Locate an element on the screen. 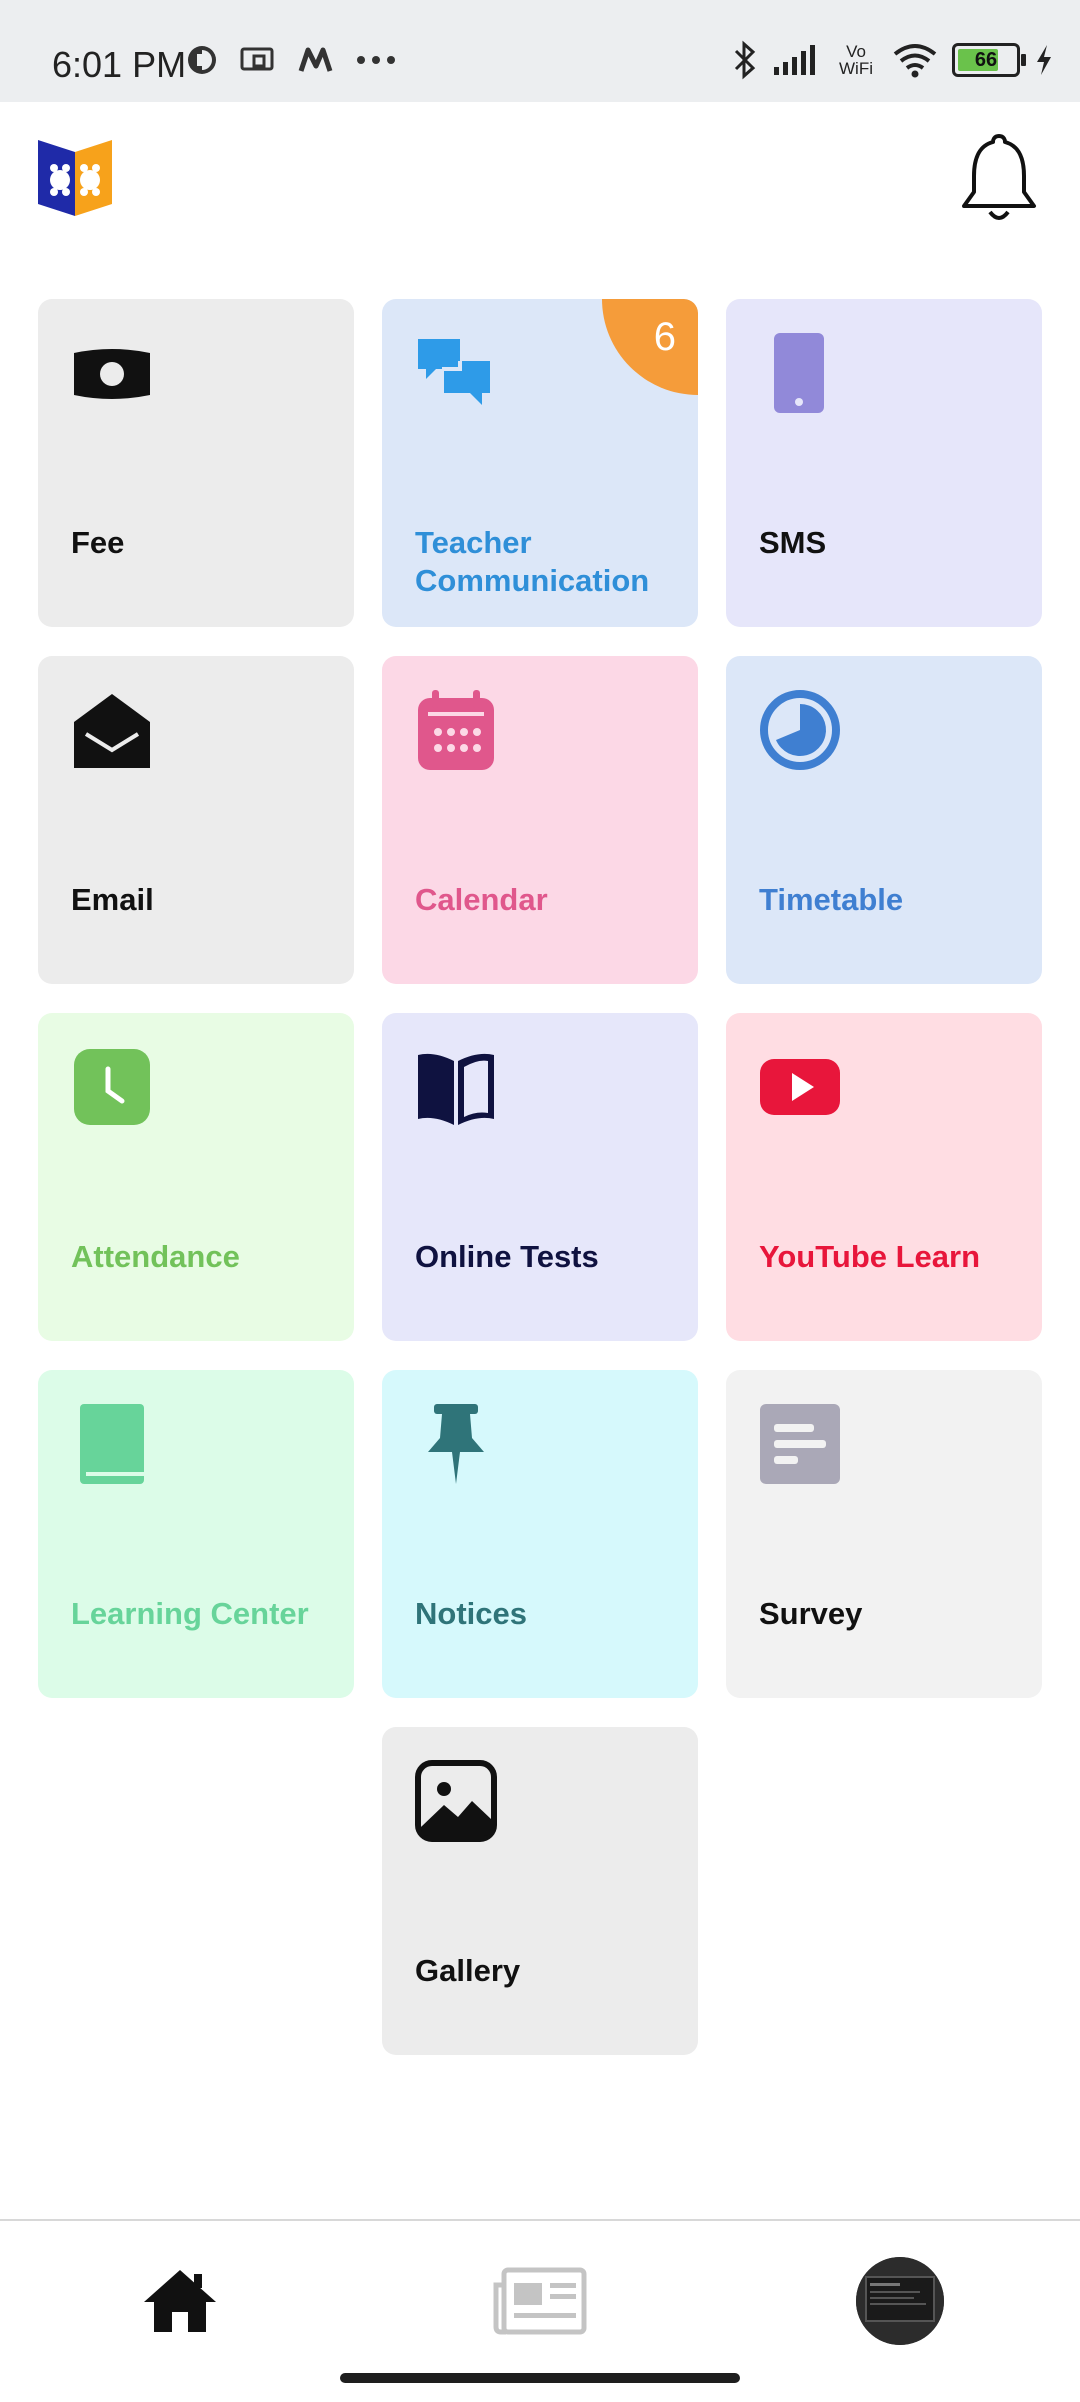 The image size is (1080, 2402). tile-teacher-communication: 6 Teacher Communication is located at coordinates (540, 463).